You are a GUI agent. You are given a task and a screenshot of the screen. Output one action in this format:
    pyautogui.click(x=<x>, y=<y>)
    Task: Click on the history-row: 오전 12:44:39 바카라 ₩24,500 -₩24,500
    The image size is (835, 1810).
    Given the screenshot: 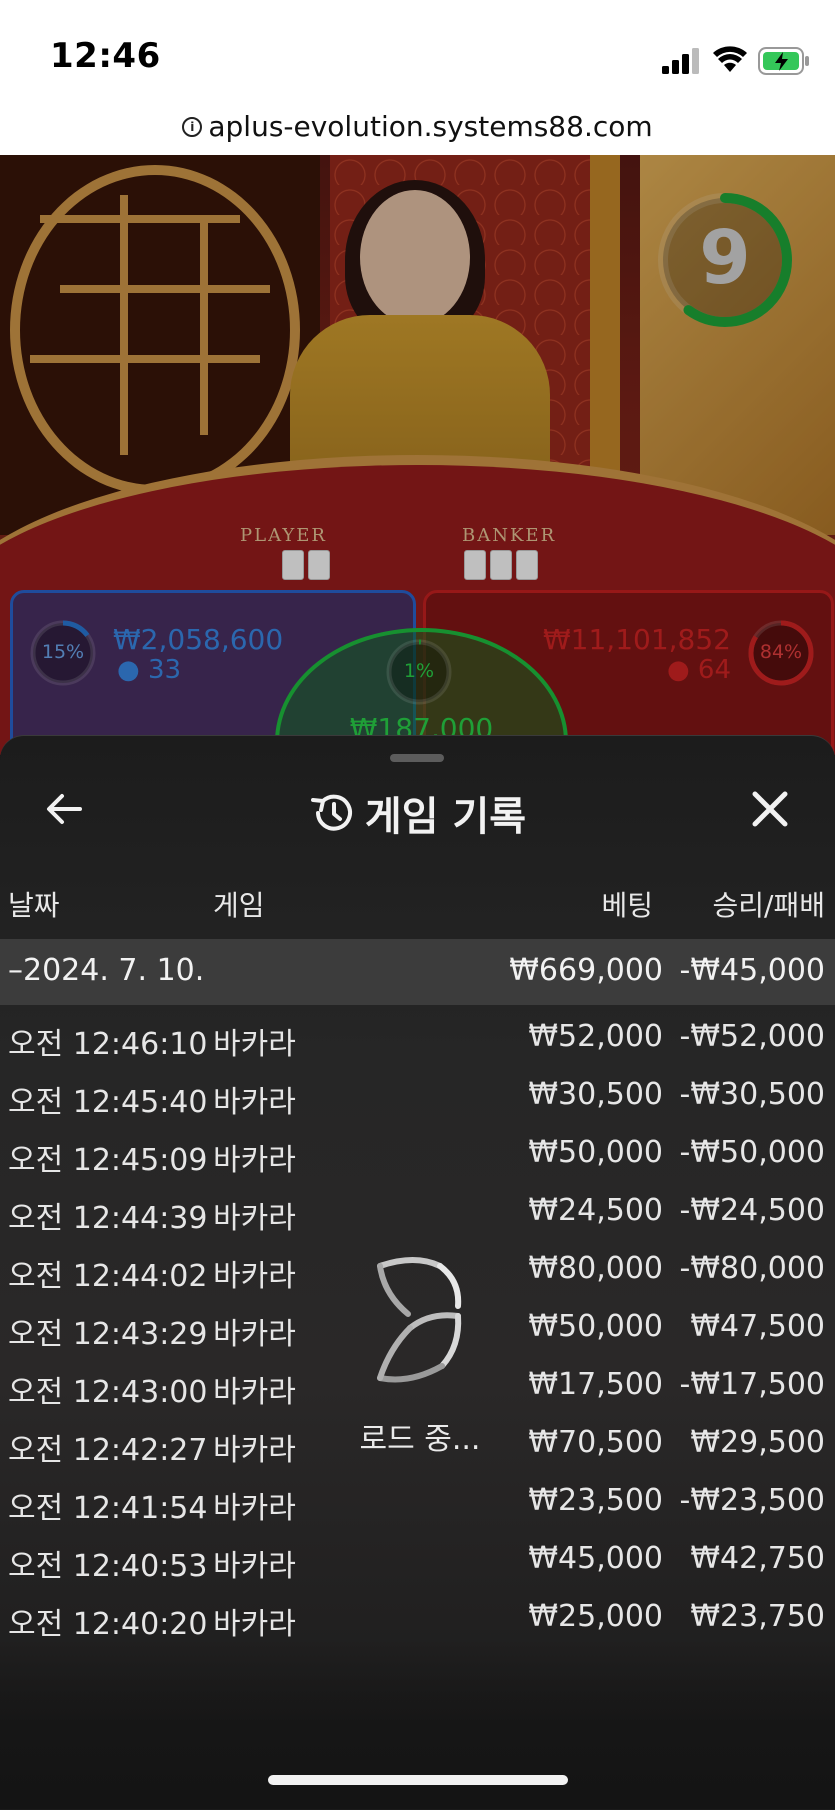 What is the action you would take?
    pyautogui.click(x=417, y=1212)
    